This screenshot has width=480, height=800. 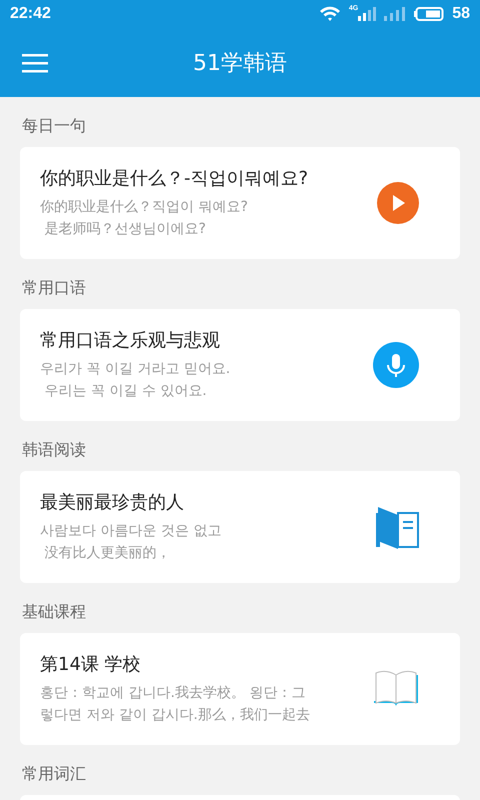 What do you see at coordinates (396, 365) in the screenshot?
I see `microphone-icon` at bounding box center [396, 365].